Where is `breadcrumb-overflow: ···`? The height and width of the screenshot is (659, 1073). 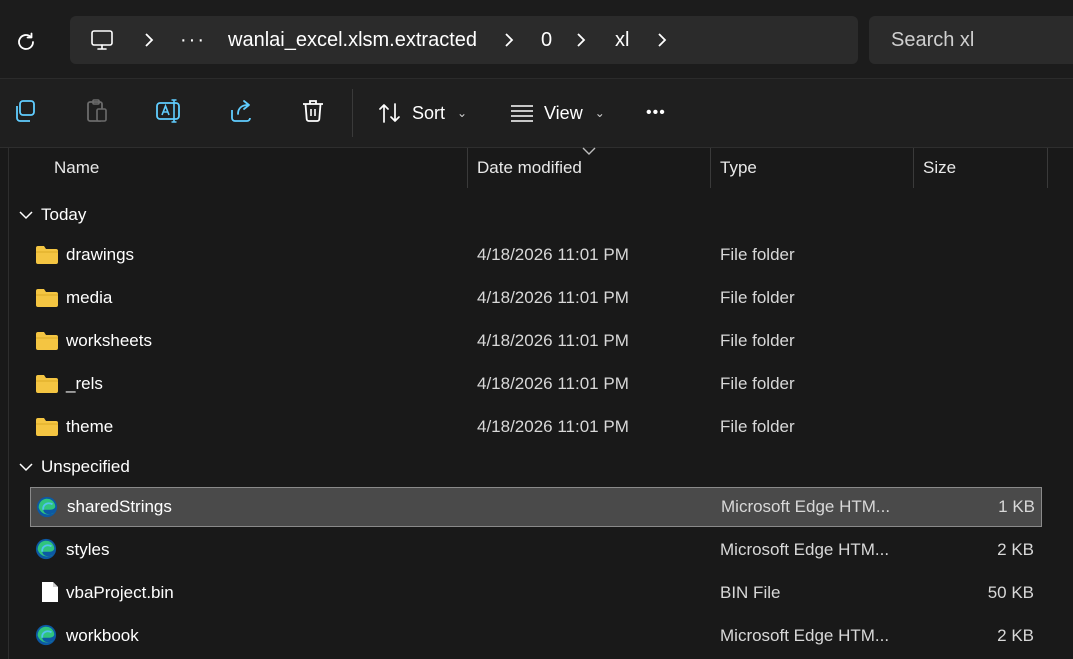
breadcrumb-overflow: ··· is located at coordinates (193, 40).